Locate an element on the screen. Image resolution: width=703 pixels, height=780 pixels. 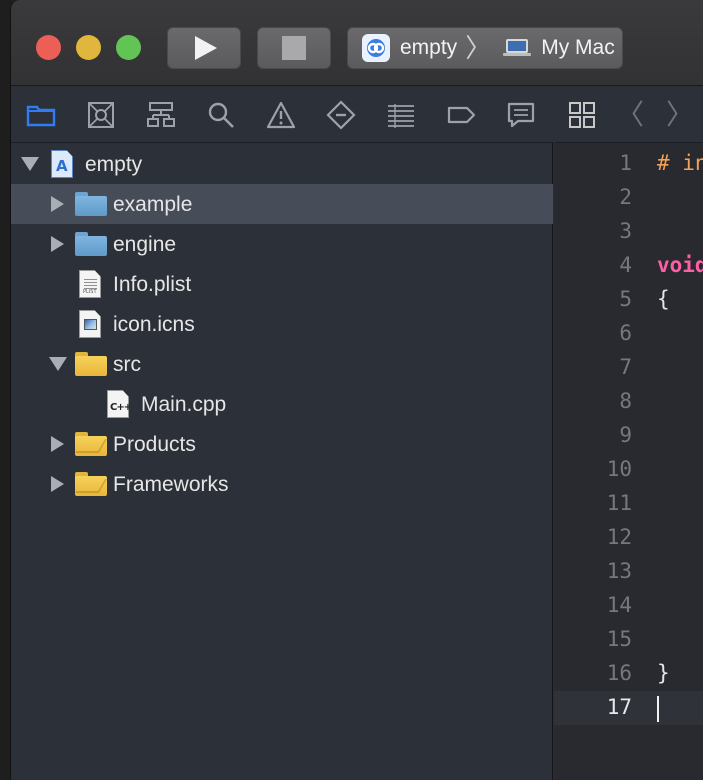
code-line: 8 is located at coordinates (628, 402).